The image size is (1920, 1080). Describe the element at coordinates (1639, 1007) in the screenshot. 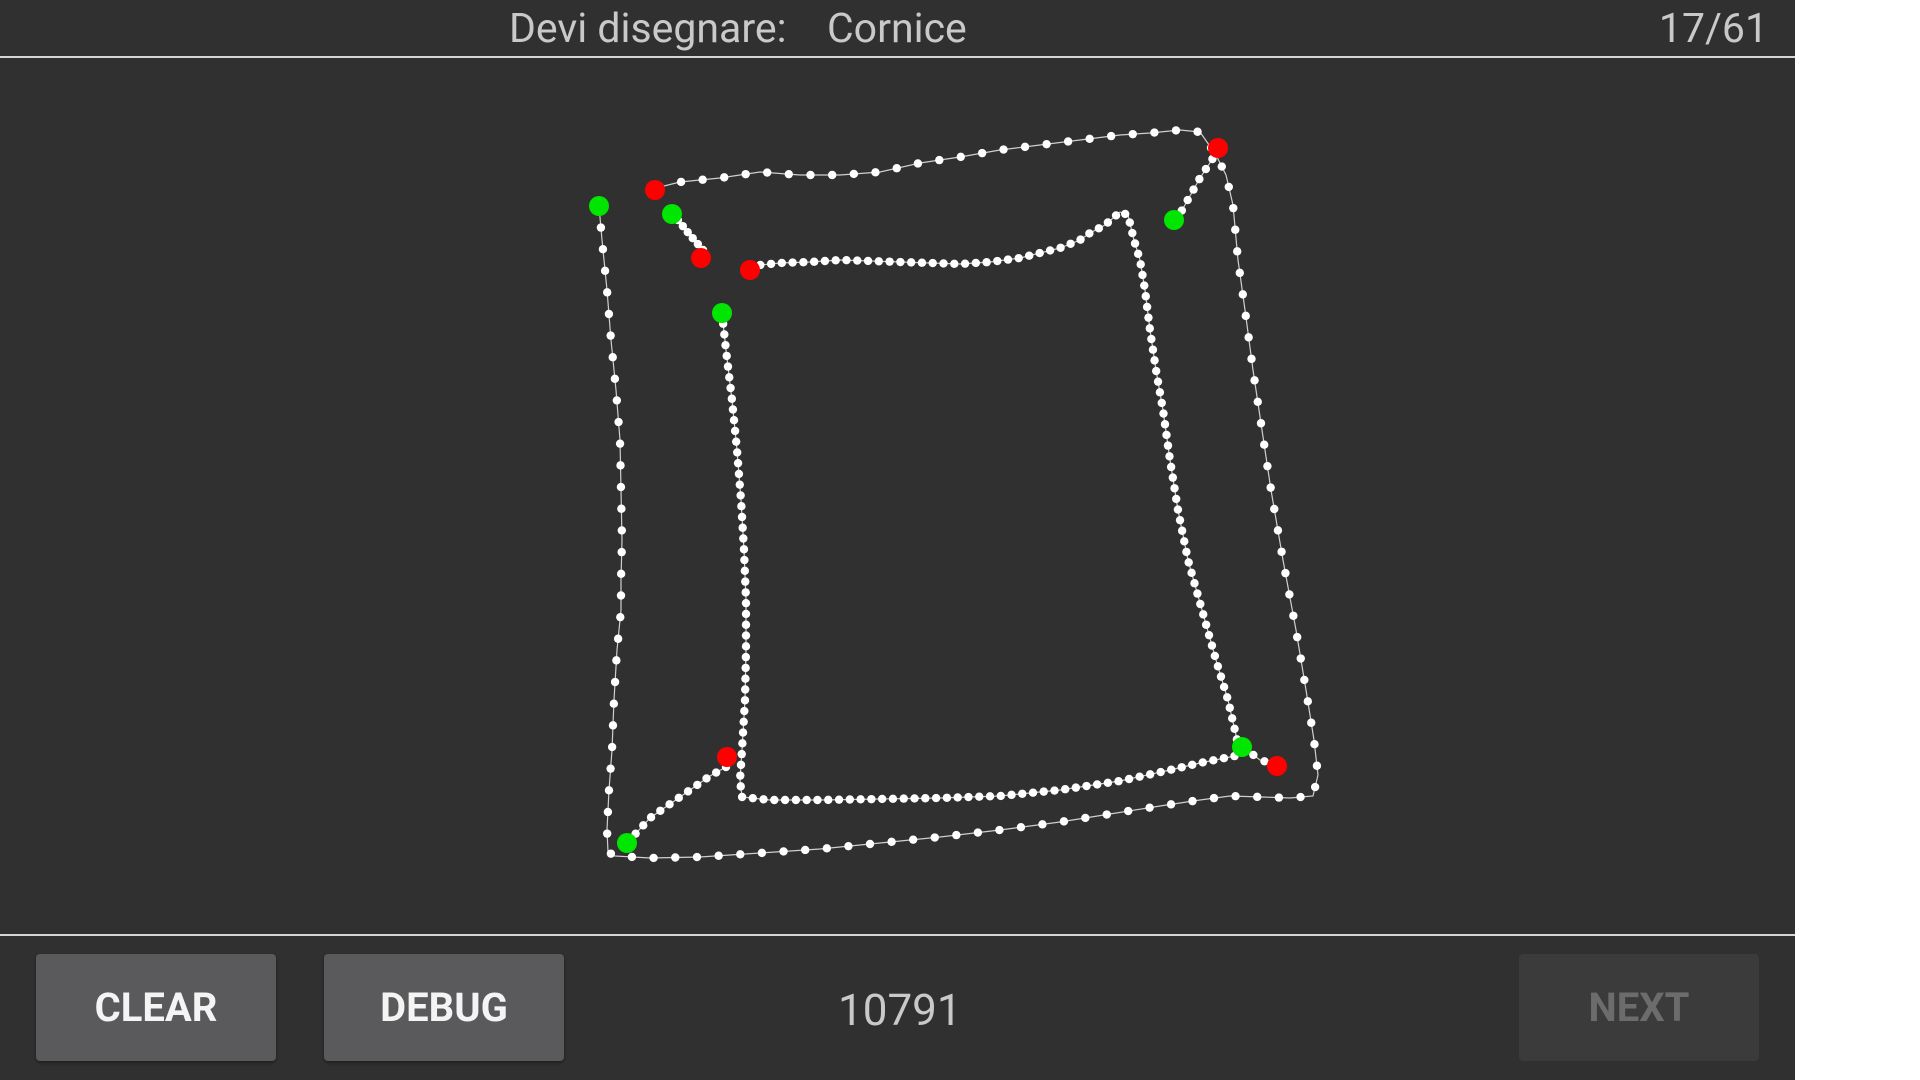

I see `next-button: NEXT` at that location.